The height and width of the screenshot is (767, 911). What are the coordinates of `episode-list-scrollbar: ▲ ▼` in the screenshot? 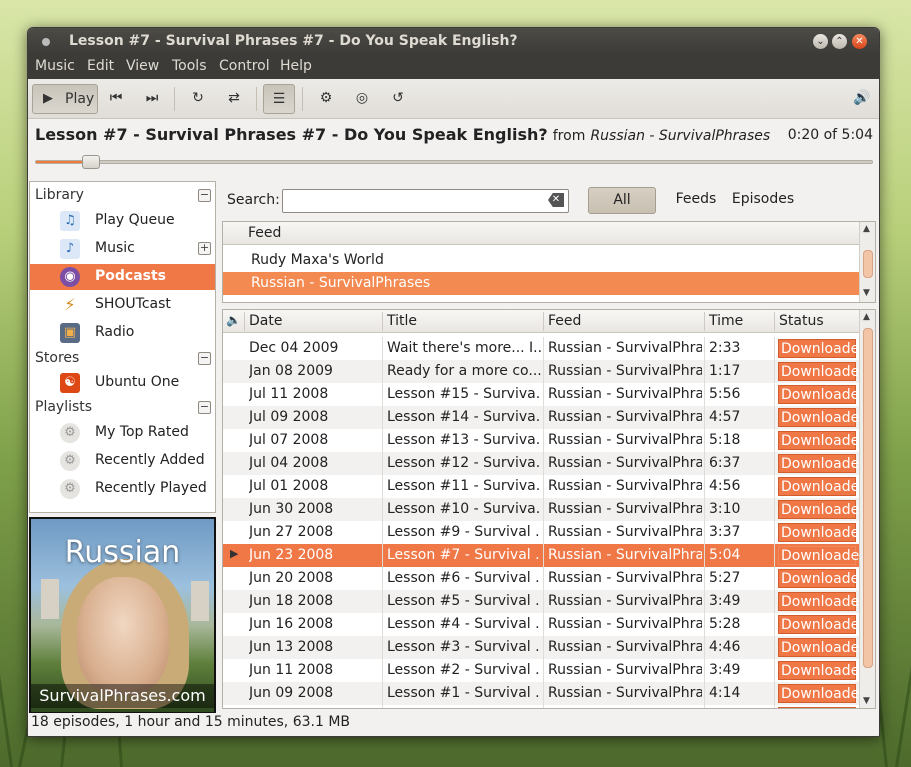 It's located at (867, 509).